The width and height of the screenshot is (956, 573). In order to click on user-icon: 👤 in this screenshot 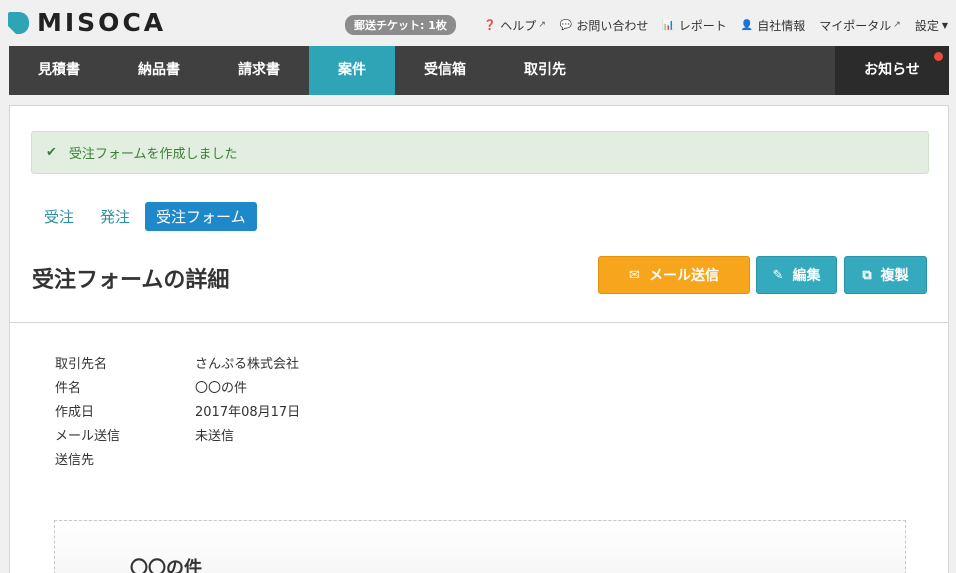, I will do `click(747, 25)`.